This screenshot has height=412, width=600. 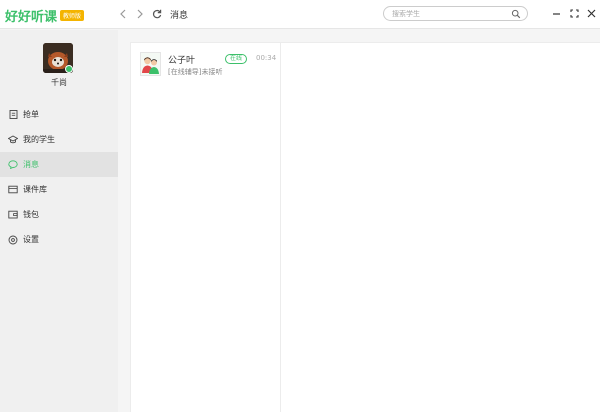 I want to click on search-box, so click(x=455, y=13).